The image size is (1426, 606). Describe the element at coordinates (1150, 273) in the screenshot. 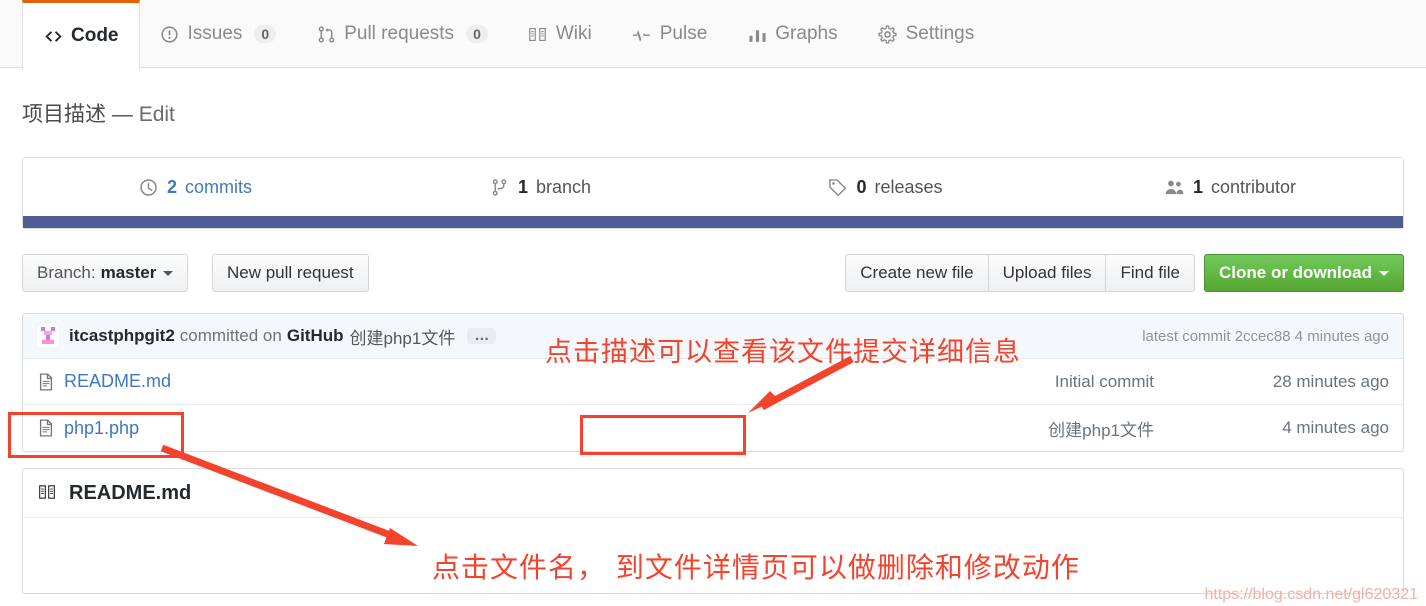

I see `find-file-button: Find file` at that location.